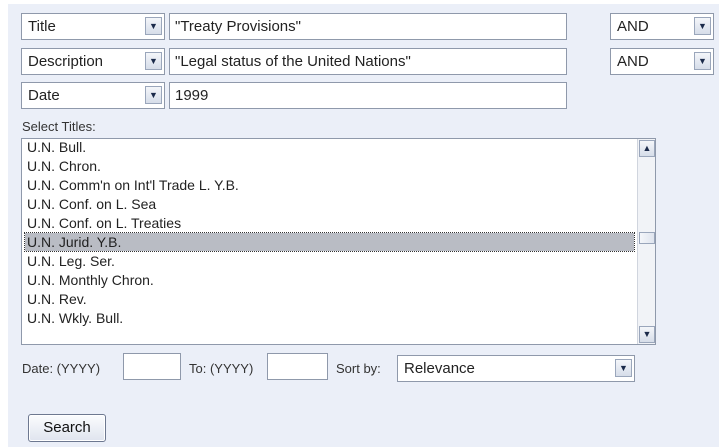 This screenshot has height=447, width=719. Describe the element at coordinates (368, 26) in the screenshot. I see `search-term-input-1: "Treaty Provisions"` at that location.